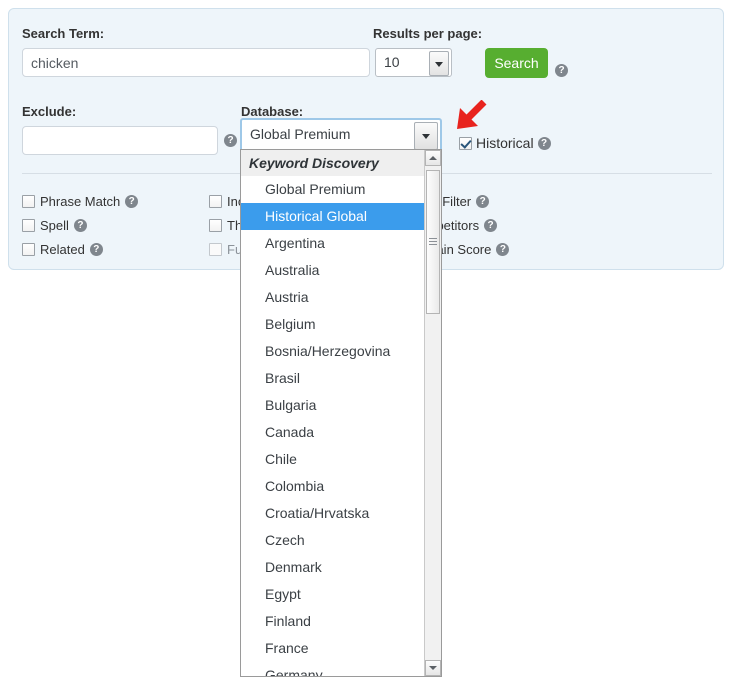 The image size is (740, 685). What do you see at coordinates (120, 140) in the screenshot?
I see `exclude-input` at bounding box center [120, 140].